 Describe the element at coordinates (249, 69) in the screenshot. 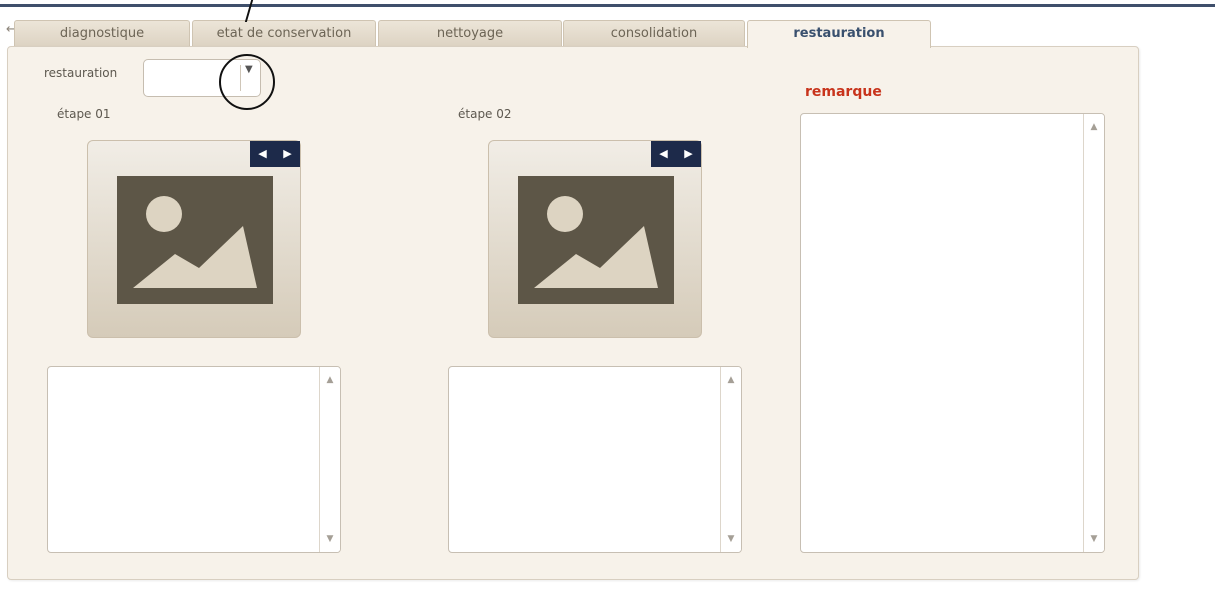

I see `chevron-down-icon: ▼` at that location.